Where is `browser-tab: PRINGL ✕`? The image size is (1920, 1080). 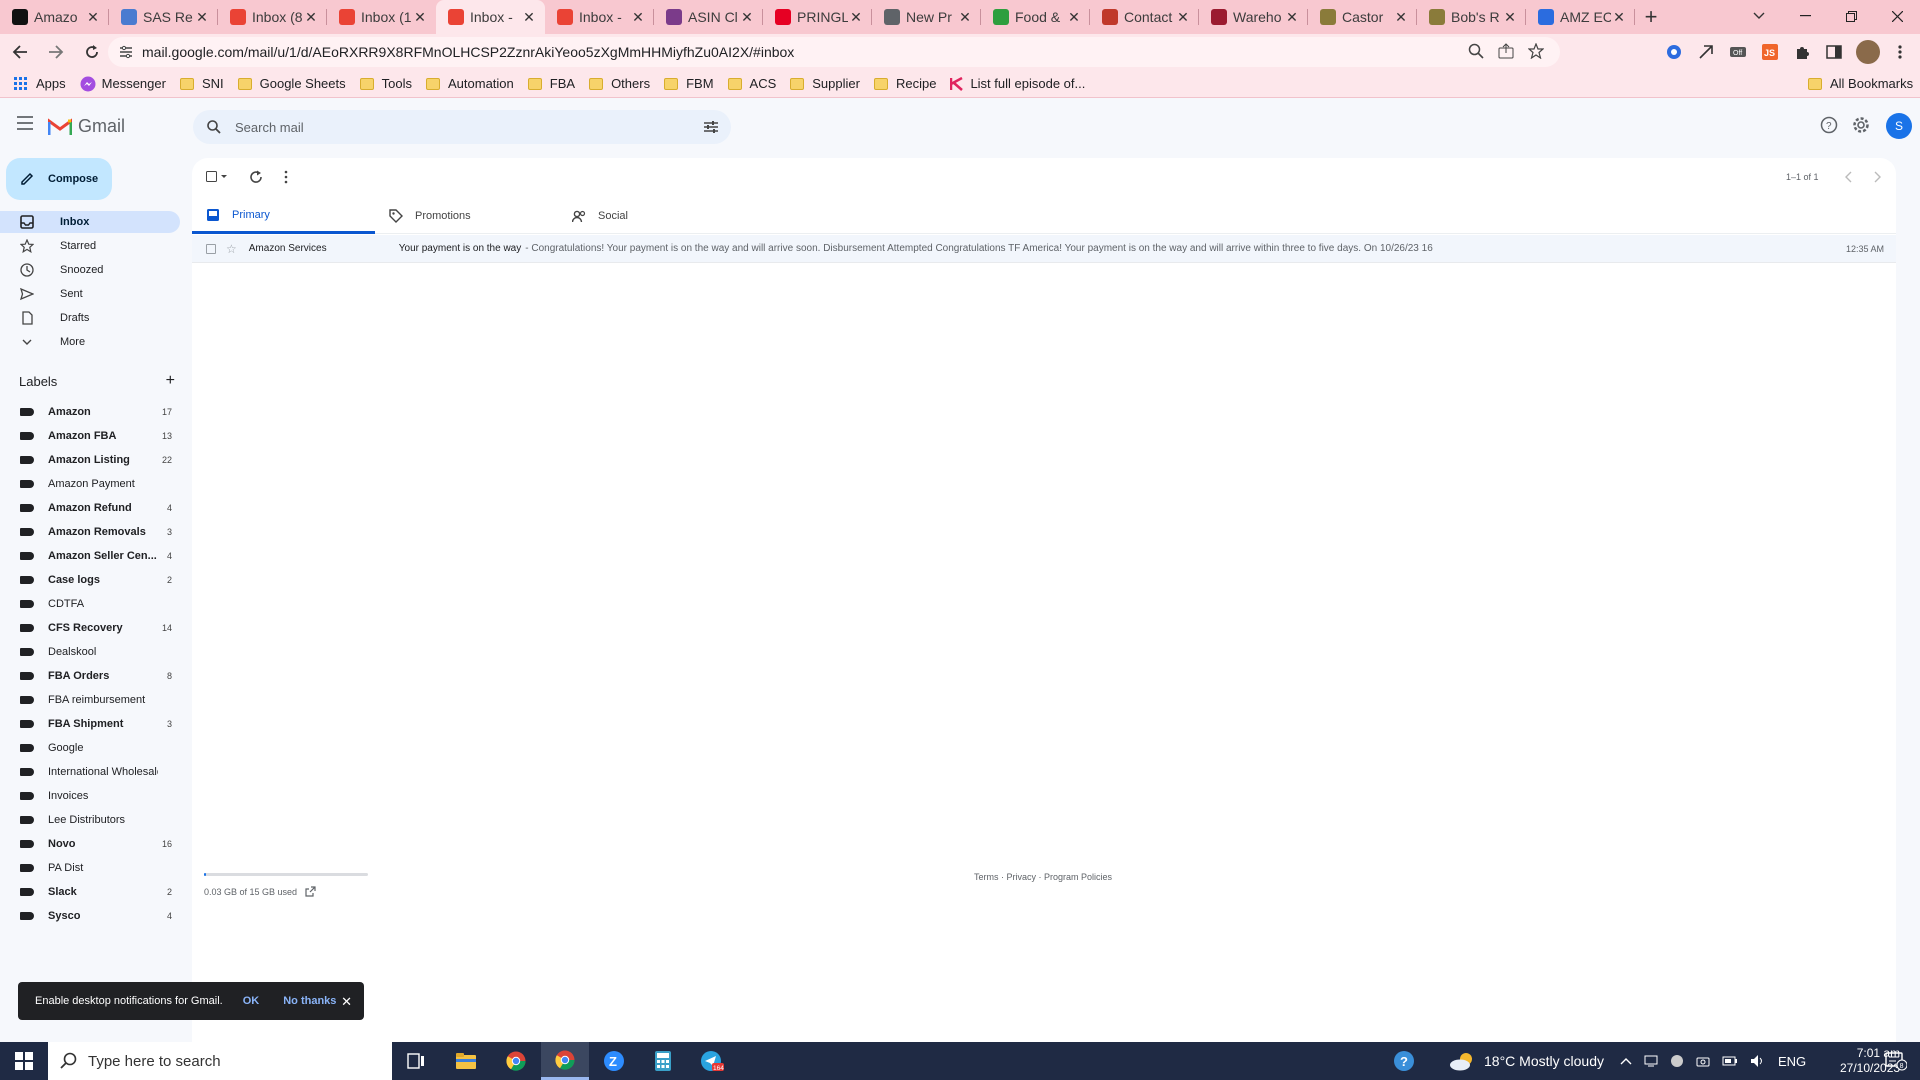
browser-tab: PRINGL ✕ is located at coordinates (817, 17).